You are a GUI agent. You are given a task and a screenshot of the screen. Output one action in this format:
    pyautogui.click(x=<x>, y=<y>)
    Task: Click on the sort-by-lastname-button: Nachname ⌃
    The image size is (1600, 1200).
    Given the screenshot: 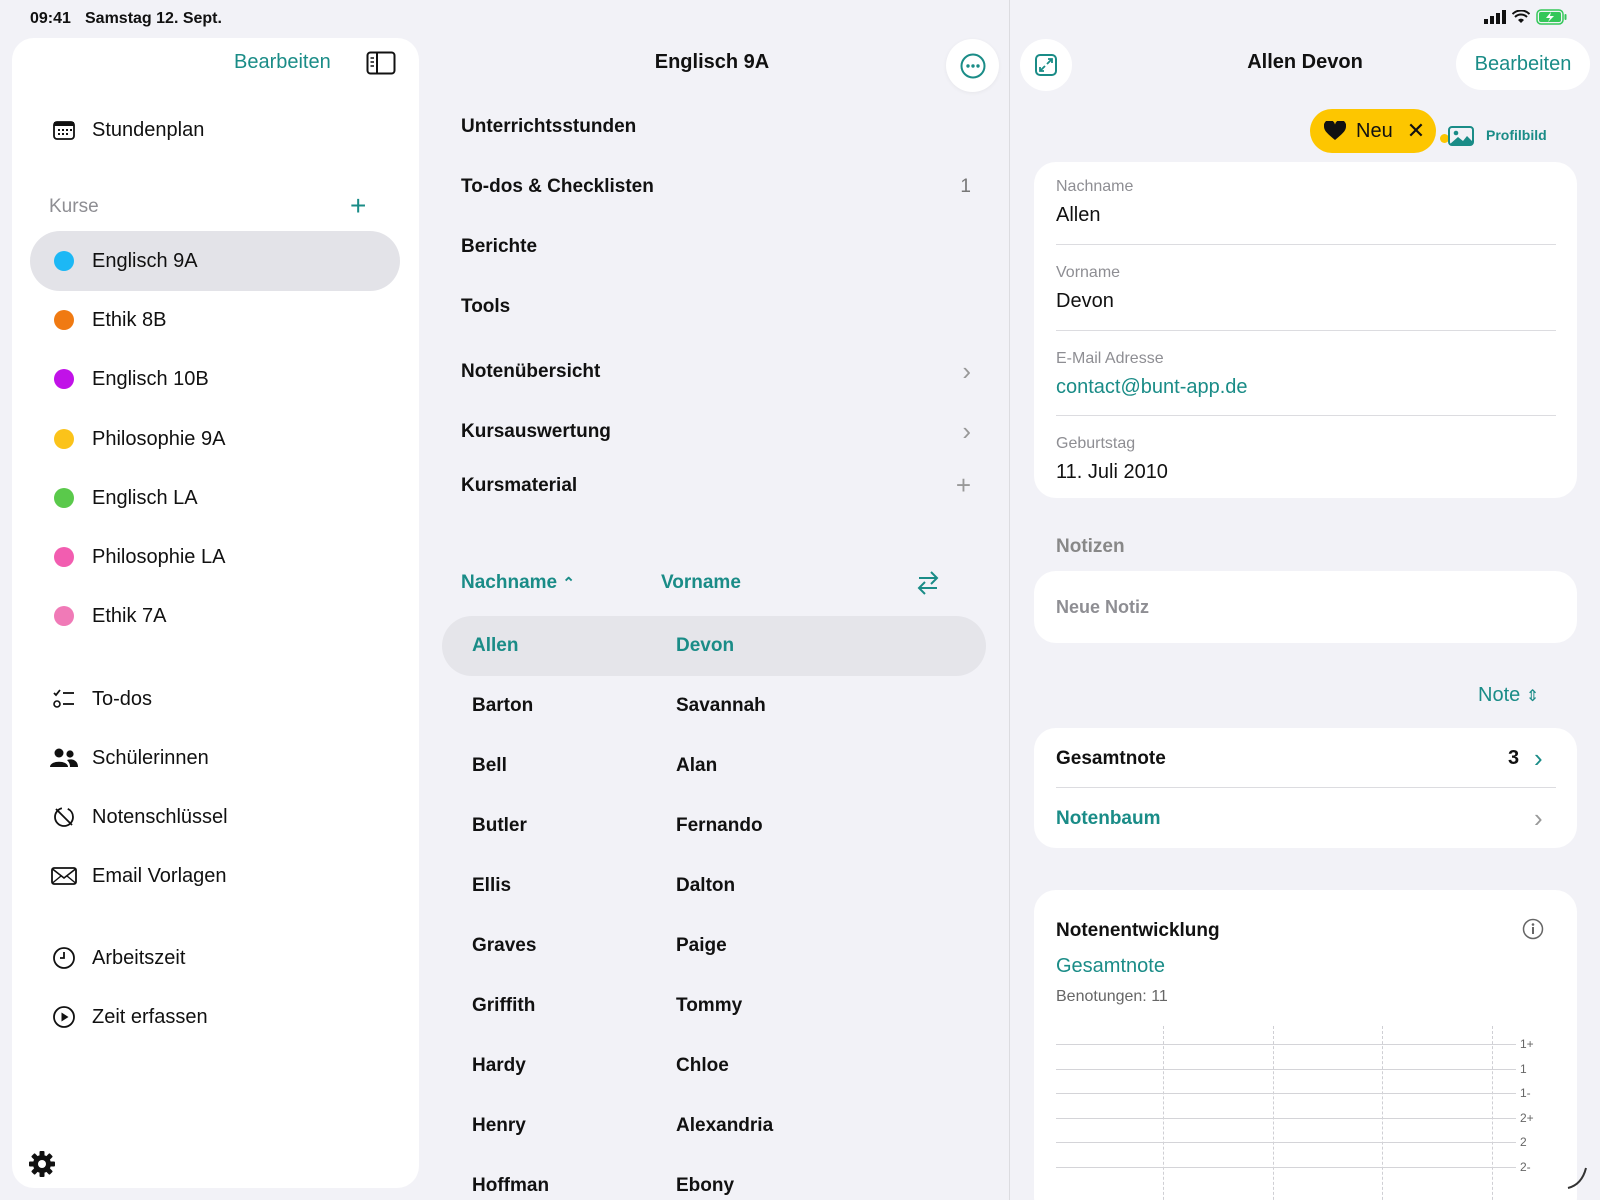 What is the action you would take?
    pyautogui.click(x=518, y=583)
    